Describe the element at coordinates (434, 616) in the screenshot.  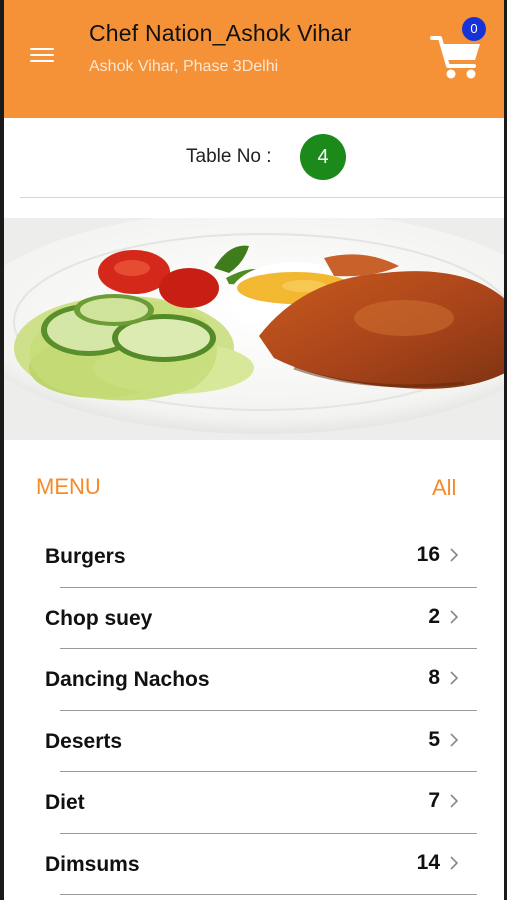
I see `category-count: 2` at that location.